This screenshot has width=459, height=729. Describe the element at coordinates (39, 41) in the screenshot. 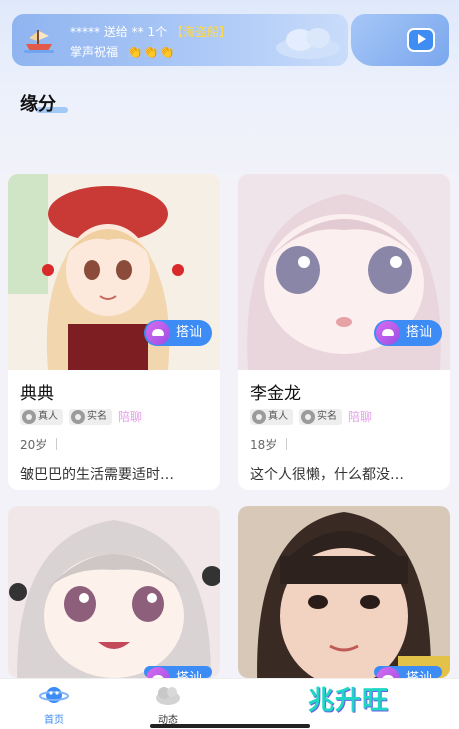

I see `pirate-ship-icon` at that location.